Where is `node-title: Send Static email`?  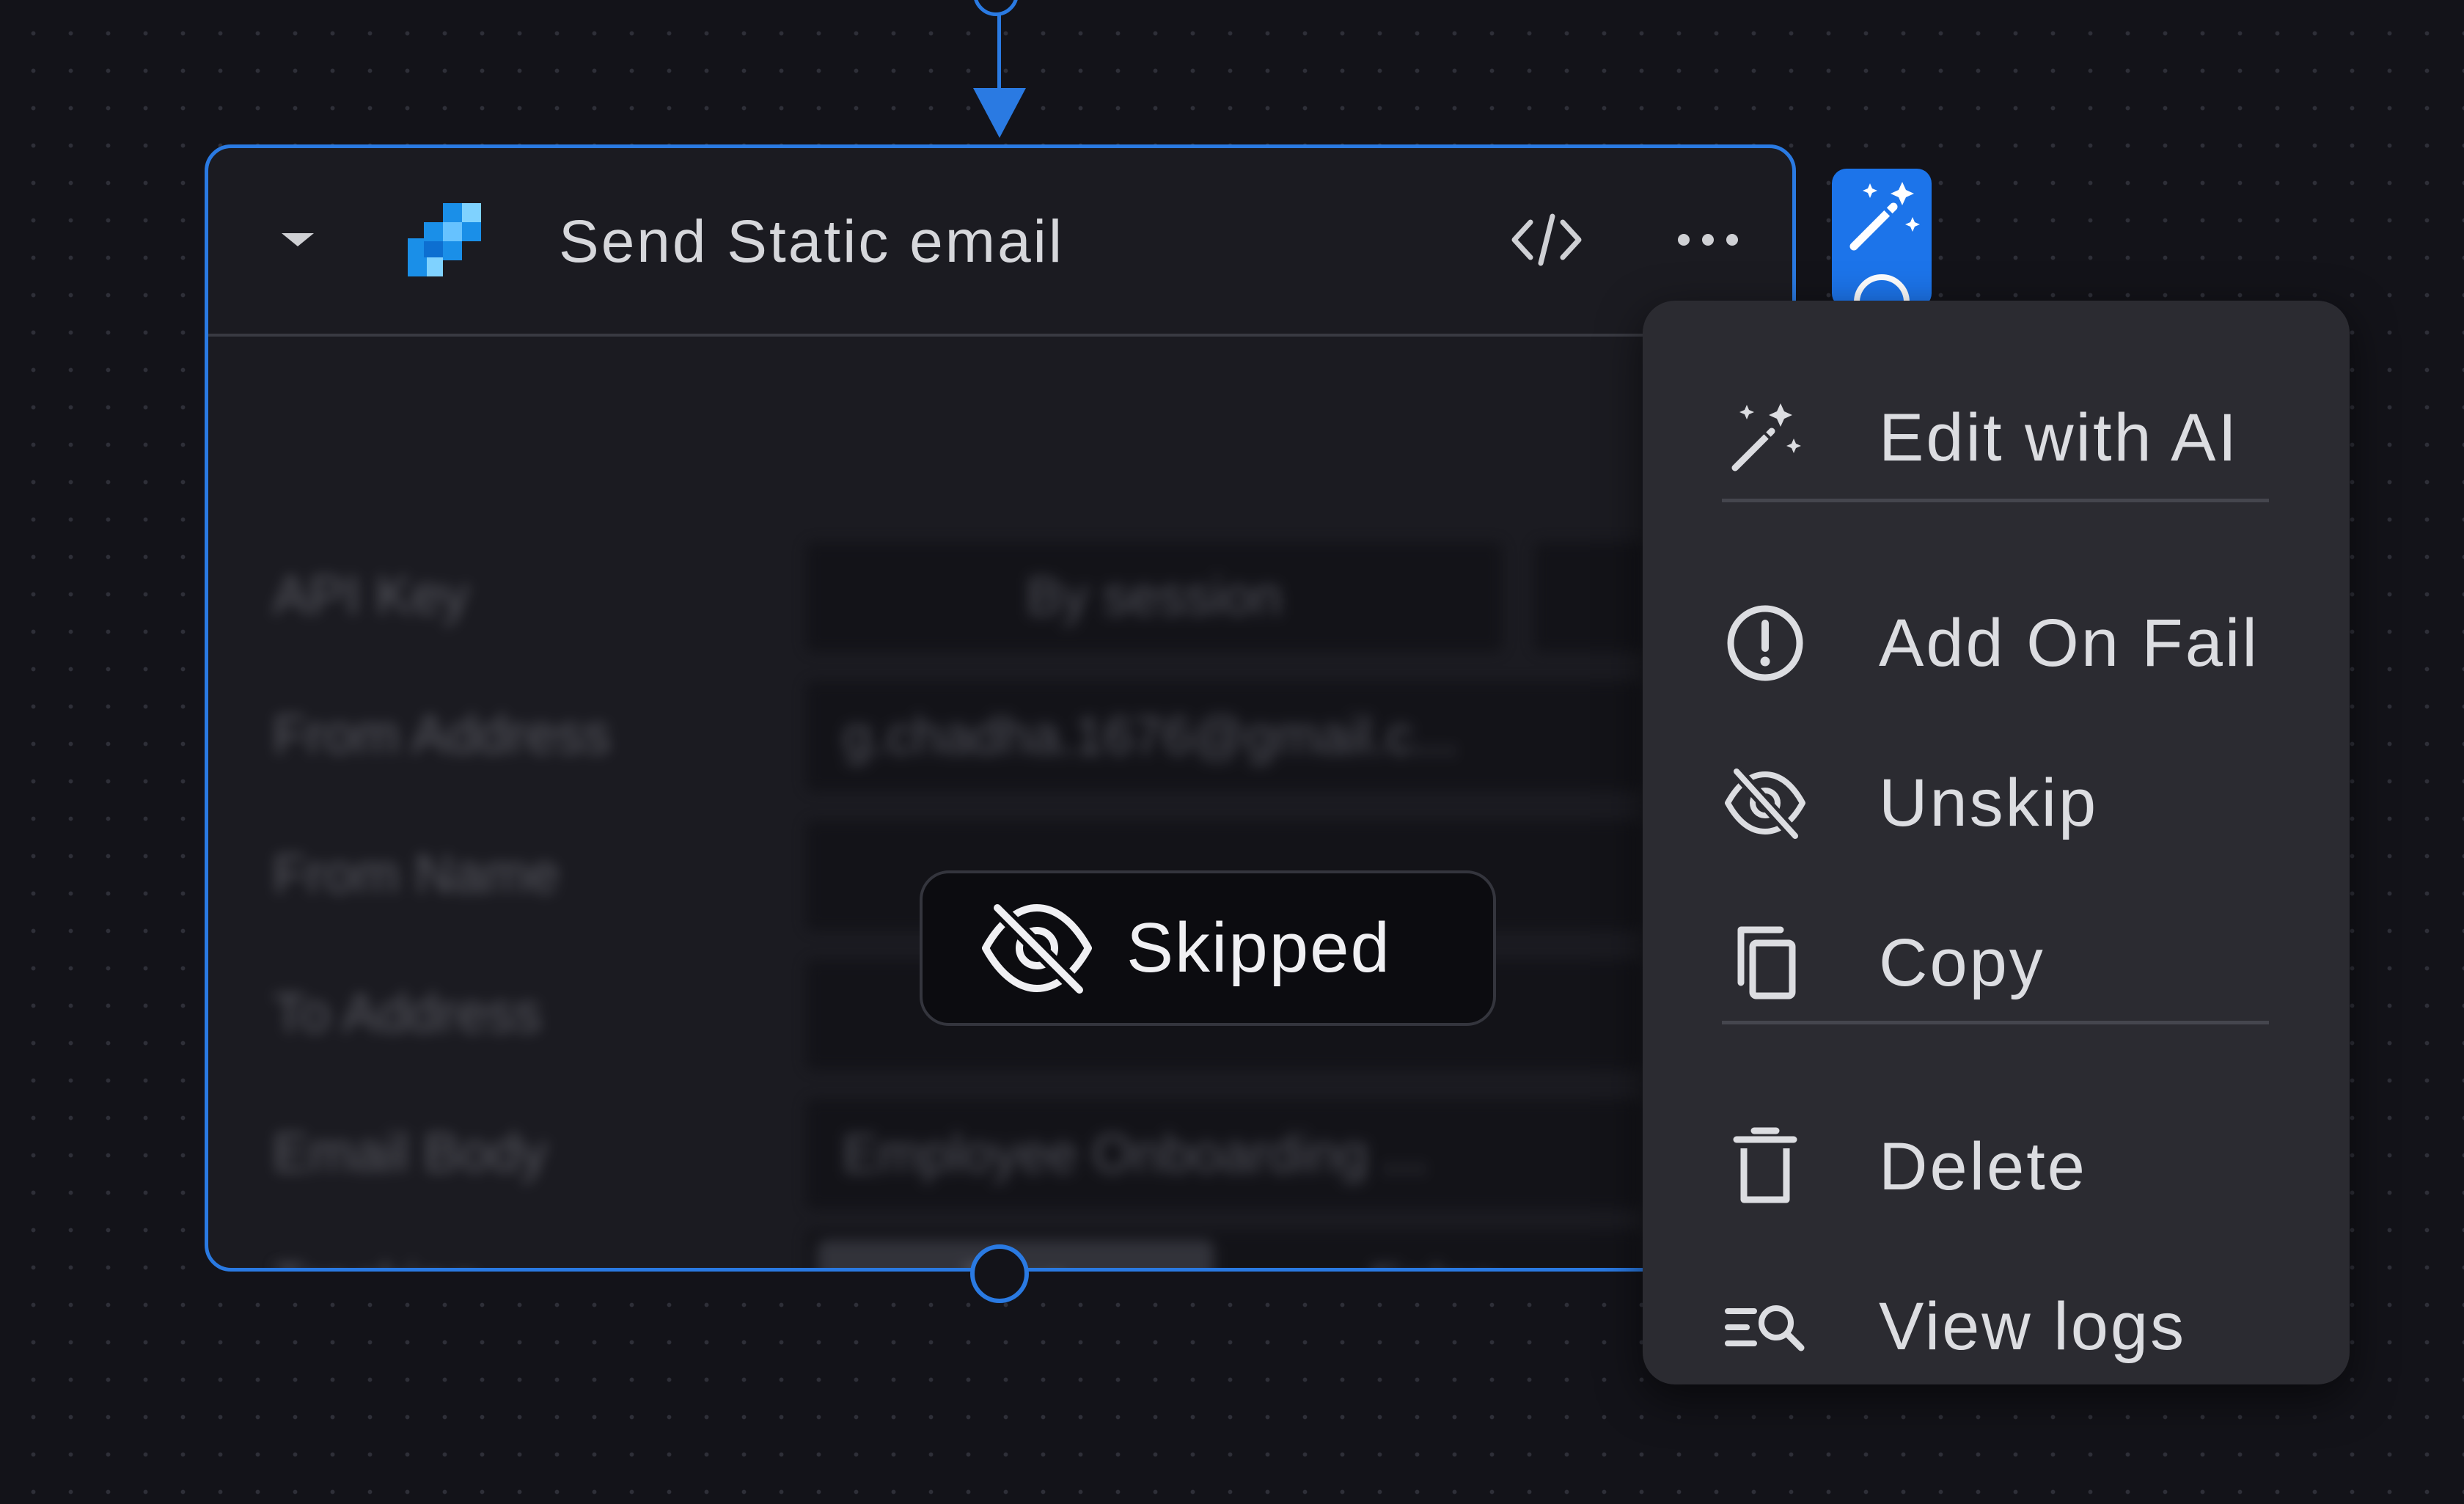 node-title: Send Static email is located at coordinates (812, 241).